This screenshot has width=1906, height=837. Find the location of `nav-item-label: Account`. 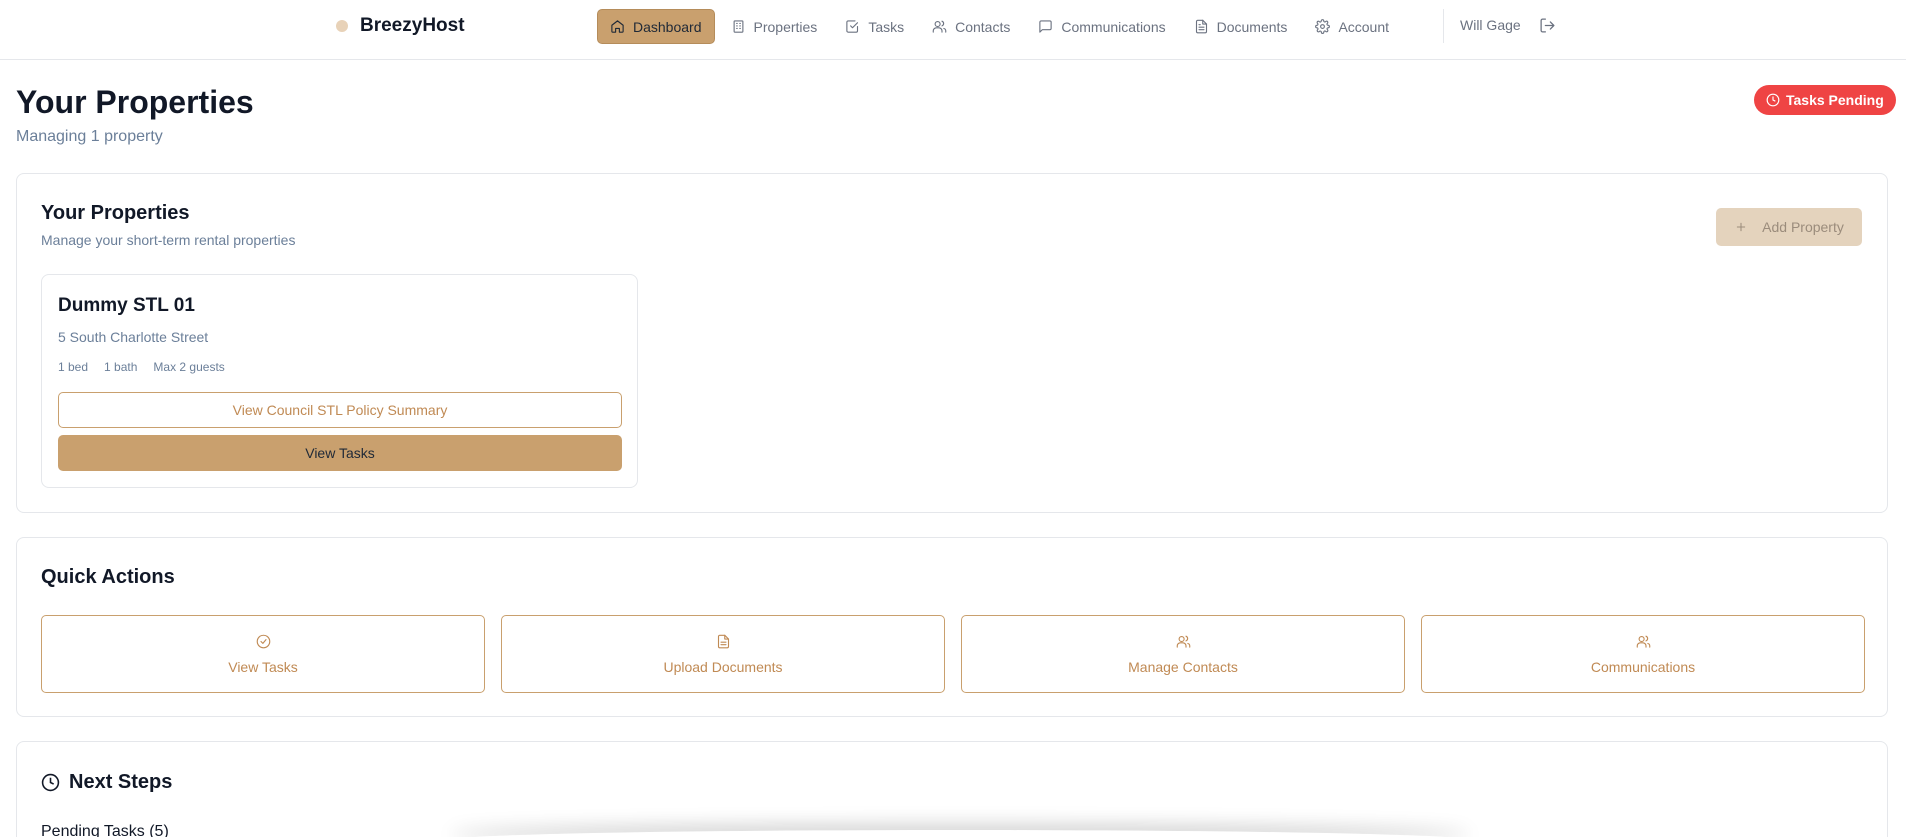

nav-item-label: Account is located at coordinates (1364, 26).